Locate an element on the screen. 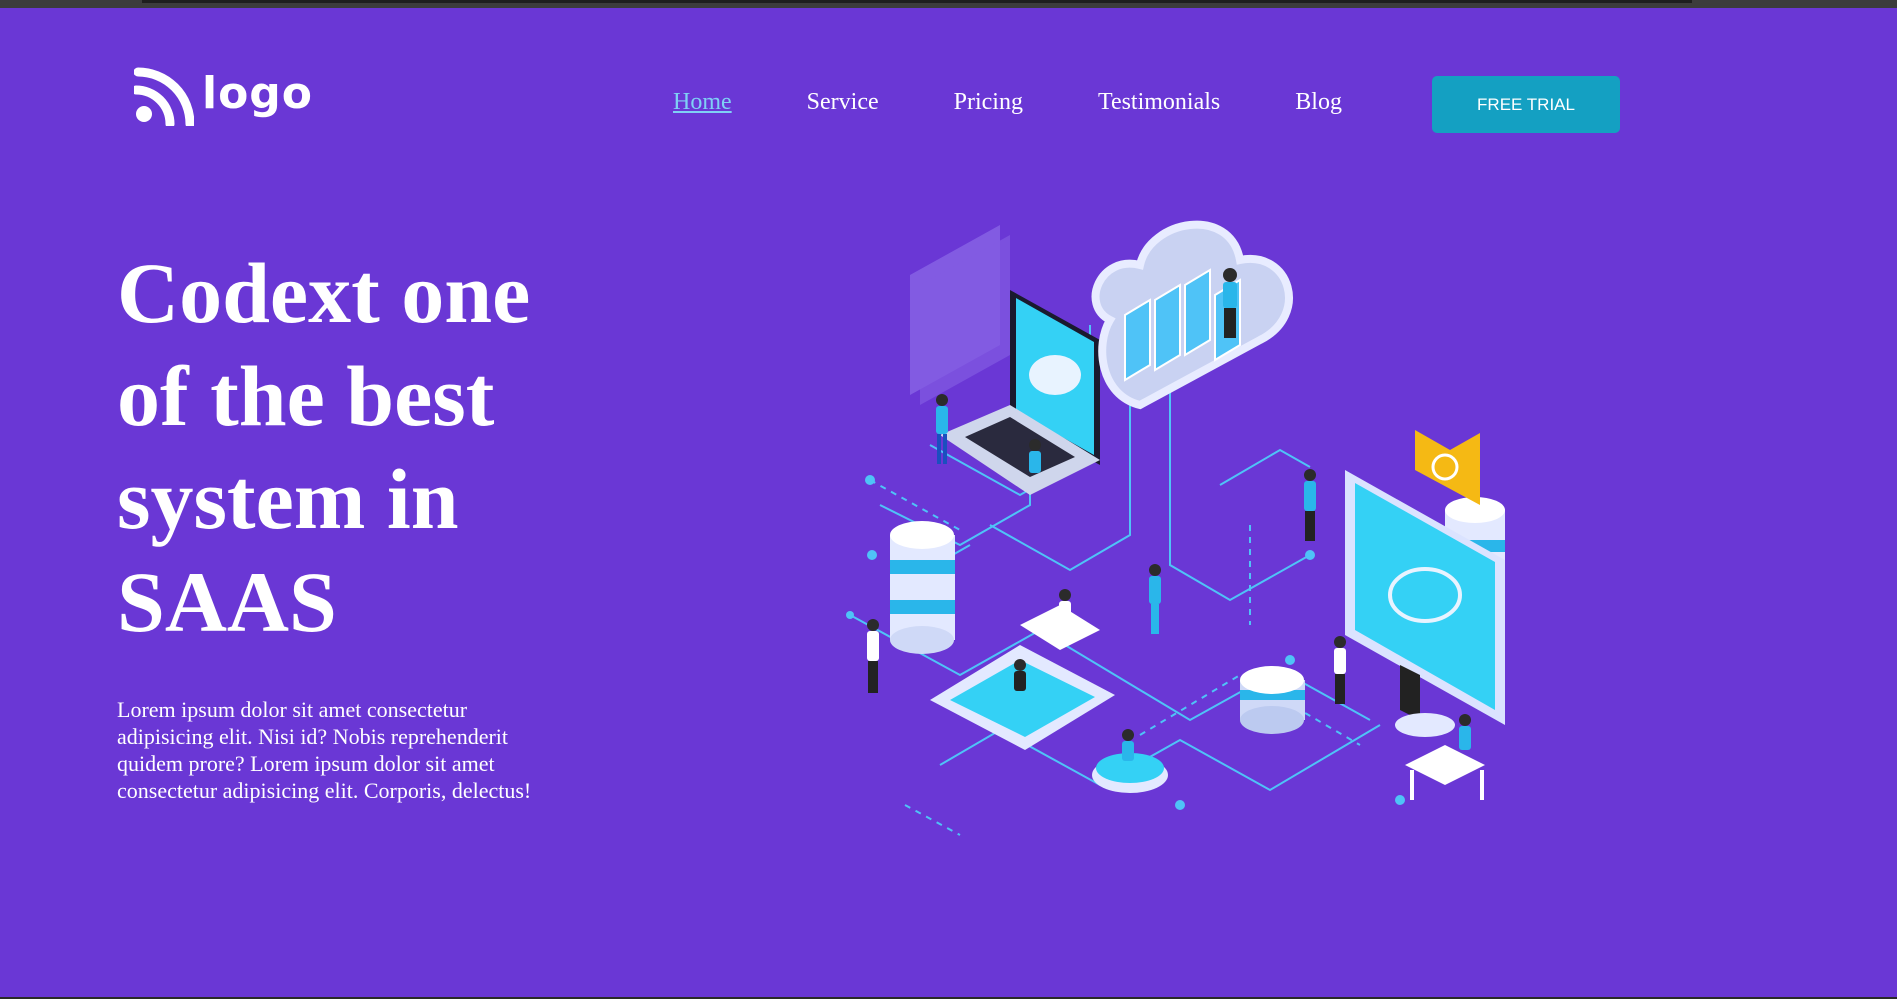  nav-blog: Blog is located at coordinates (1318, 102).